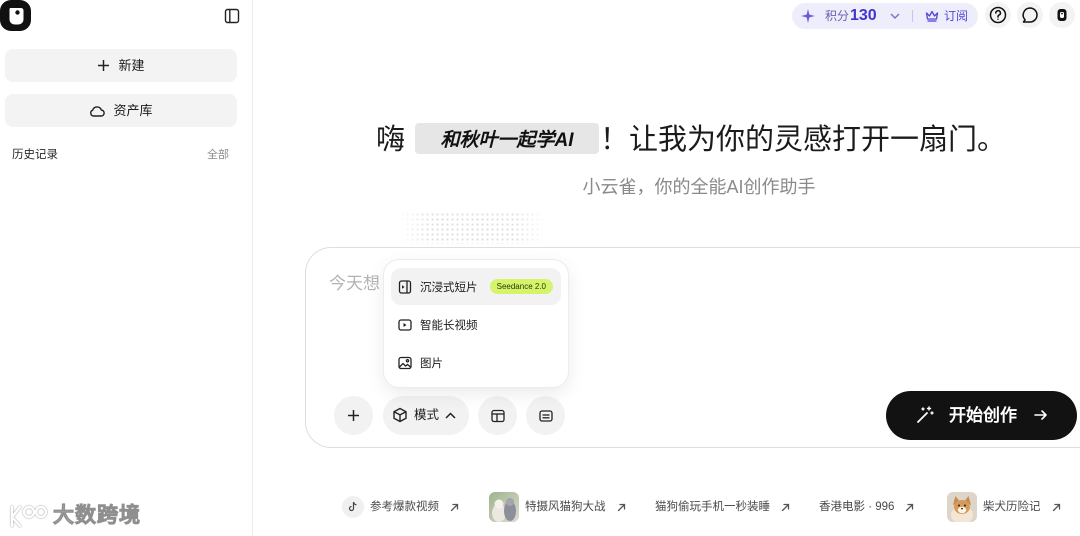 Image resolution: width=1080 pixels, height=536 pixels. I want to click on assets-button-label: 资产库, so click(133, 110).